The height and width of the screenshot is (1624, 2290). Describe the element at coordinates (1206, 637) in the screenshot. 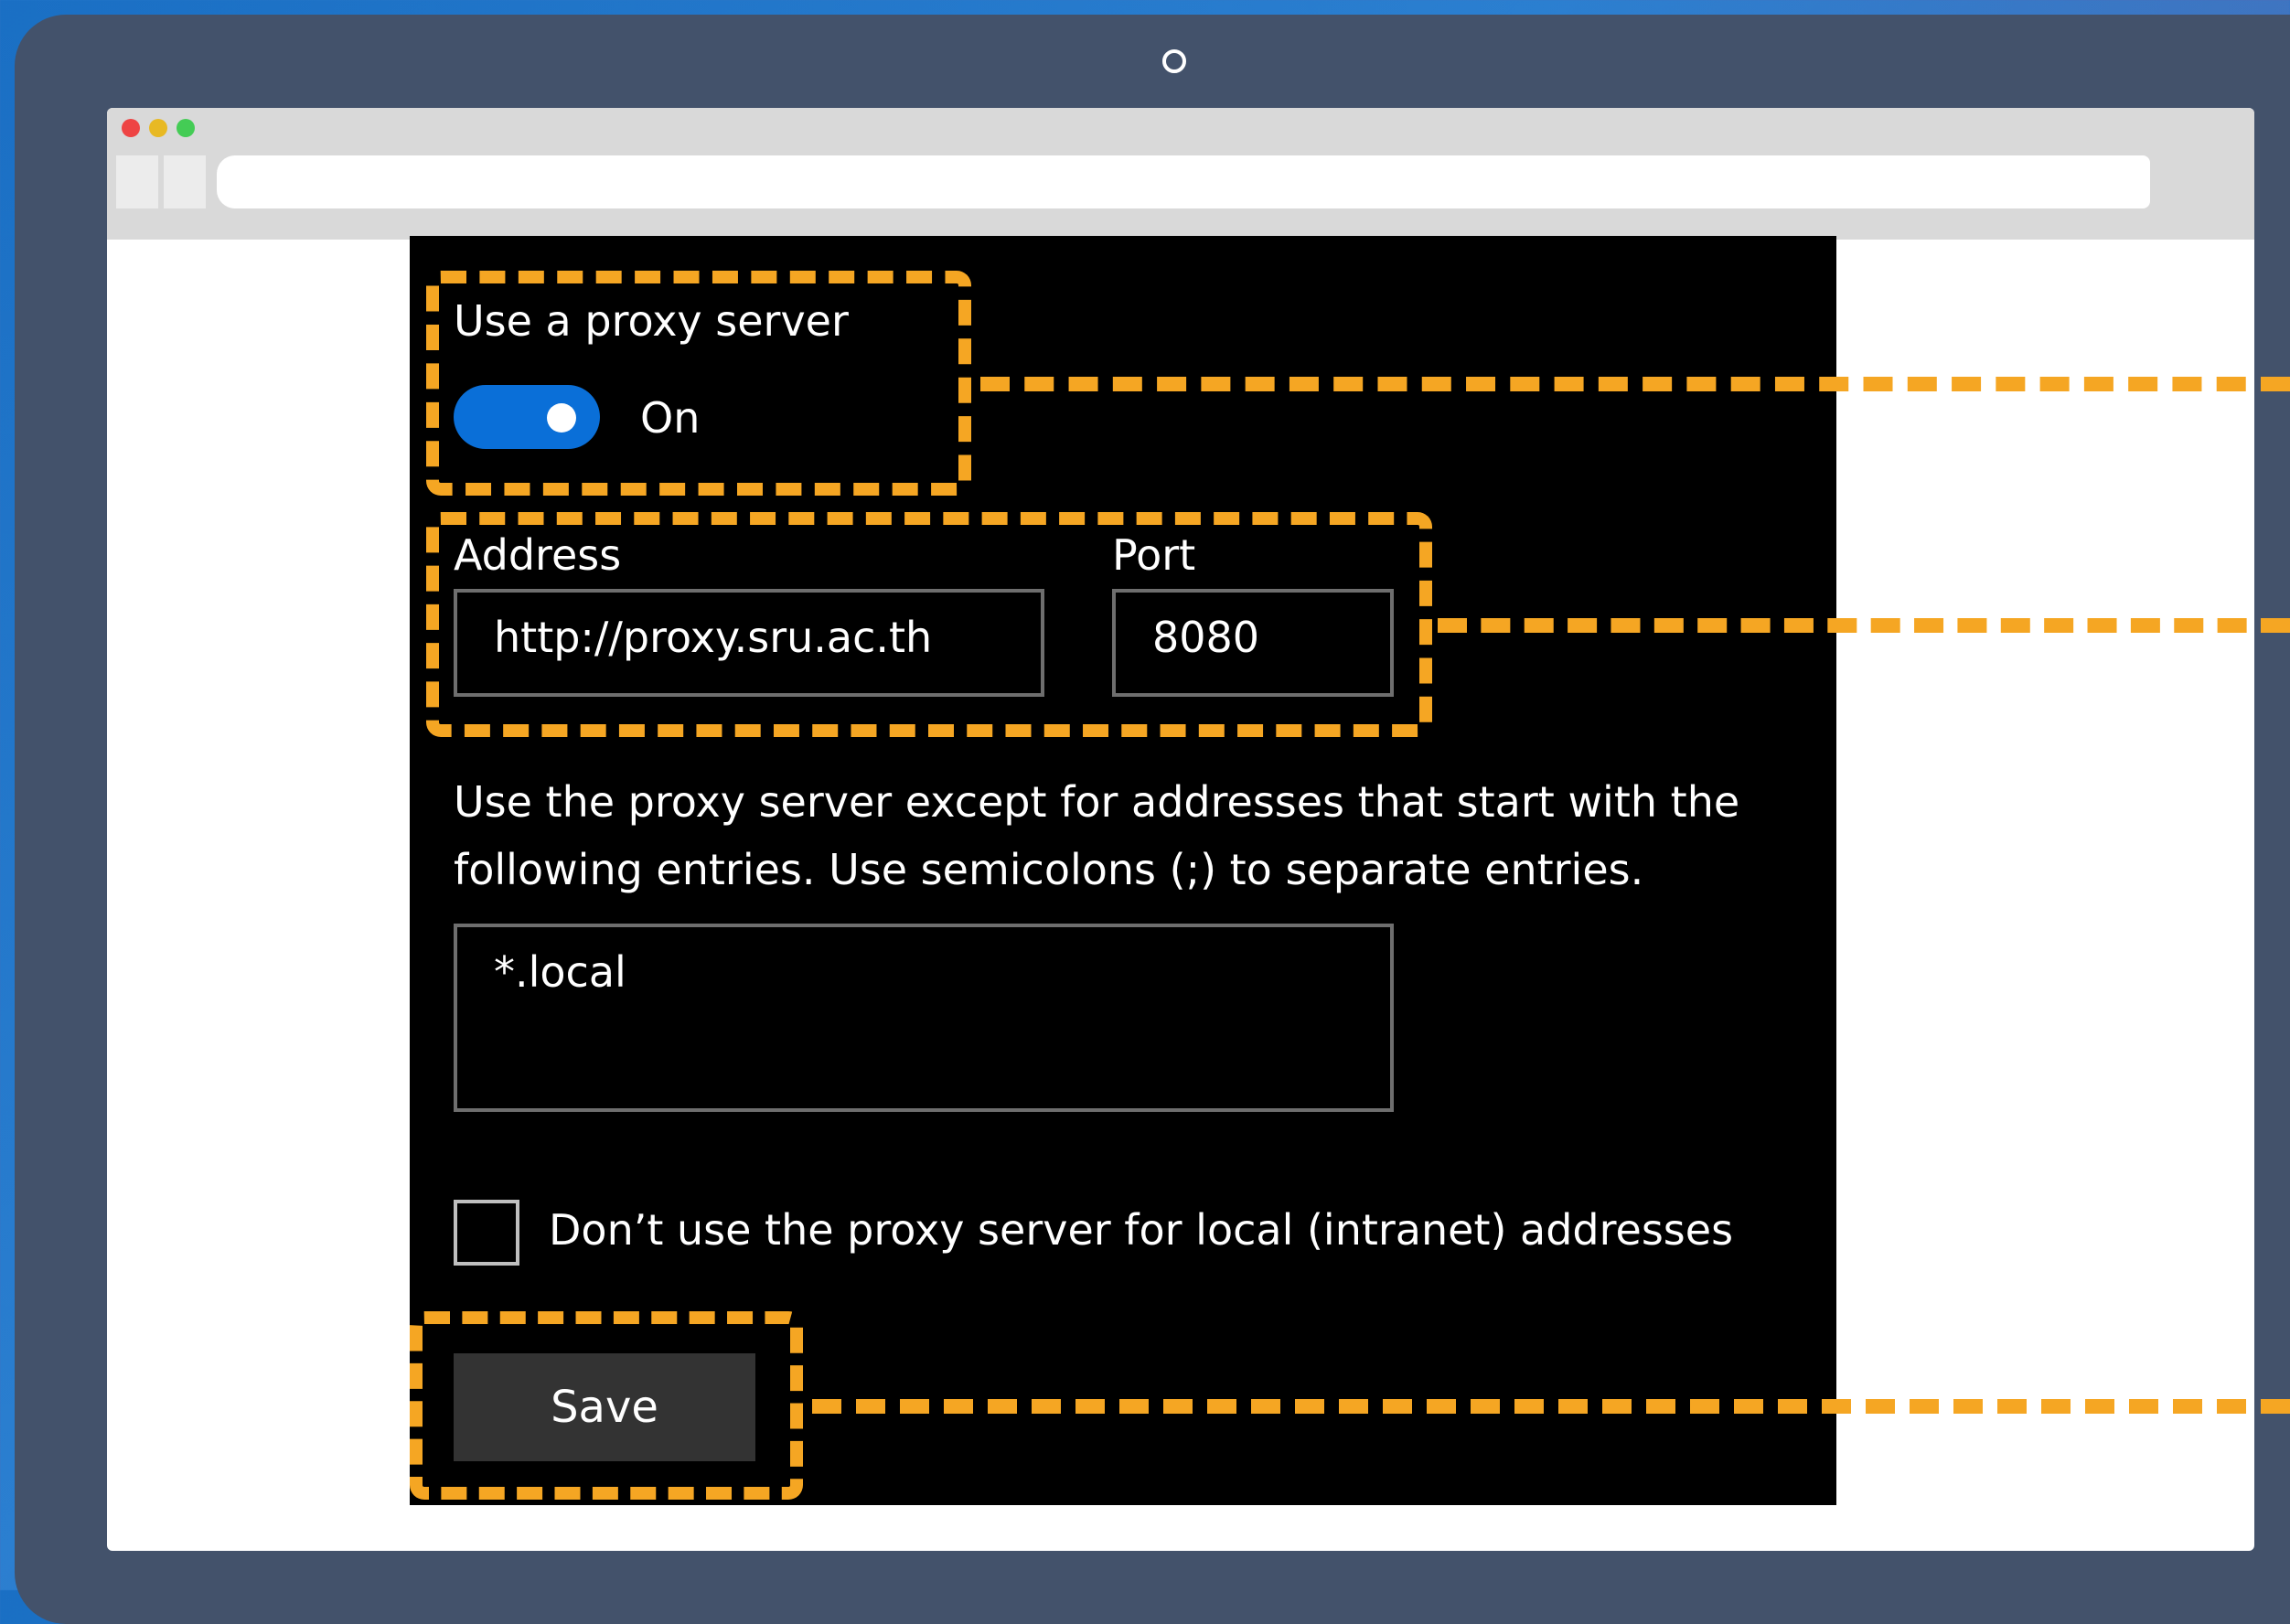

I see `port-value: 8080` at that location.